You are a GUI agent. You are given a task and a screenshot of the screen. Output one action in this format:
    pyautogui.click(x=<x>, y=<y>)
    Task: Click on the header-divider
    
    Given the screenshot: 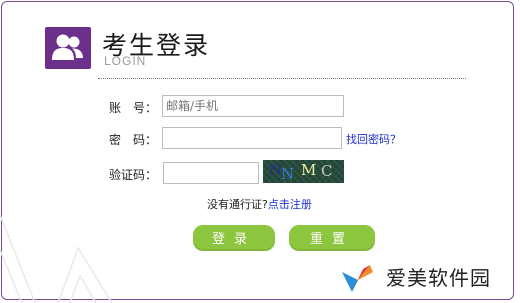 What is the action you would take?
    pyautogui.click(x=282, y=78)
    